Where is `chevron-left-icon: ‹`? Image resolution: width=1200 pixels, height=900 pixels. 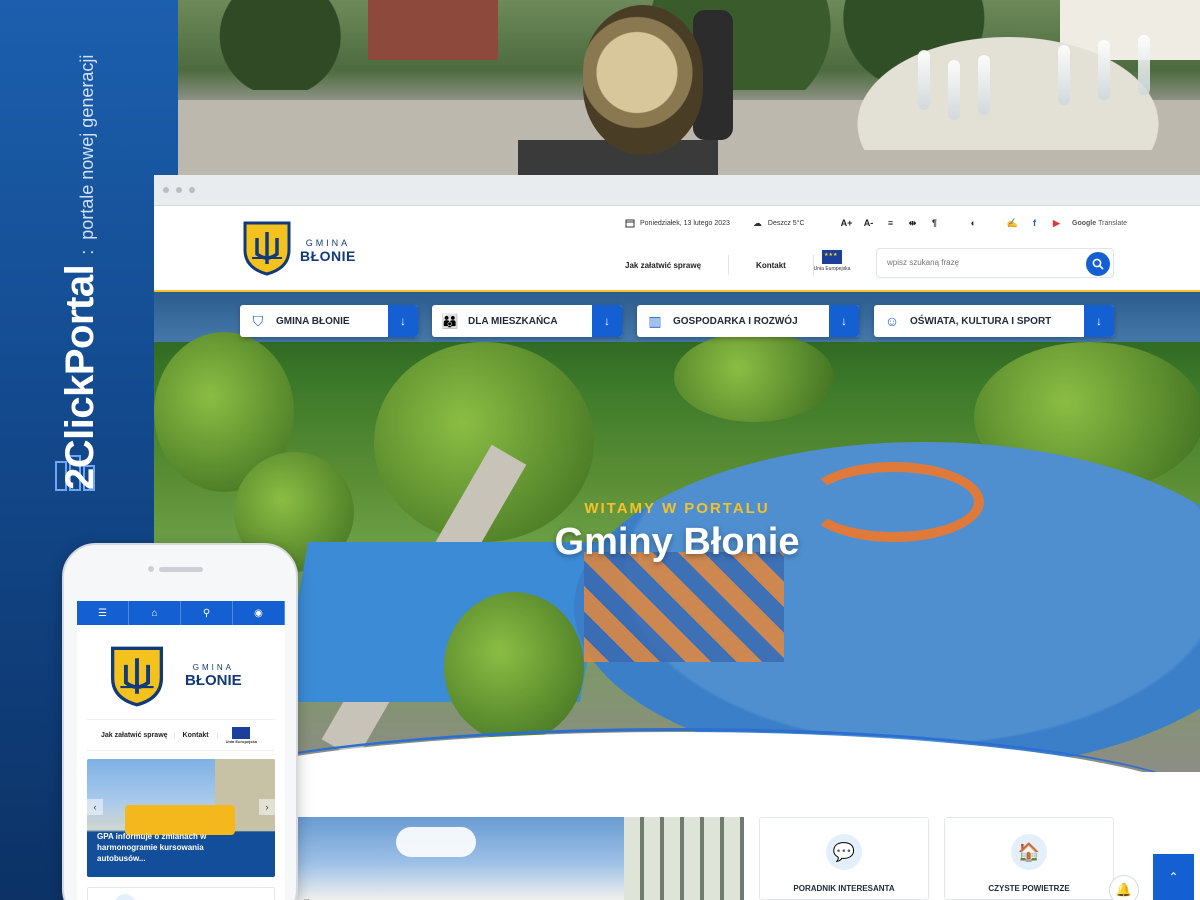
chevron-left-icon: ‹ is located at coordinates (95, 807).